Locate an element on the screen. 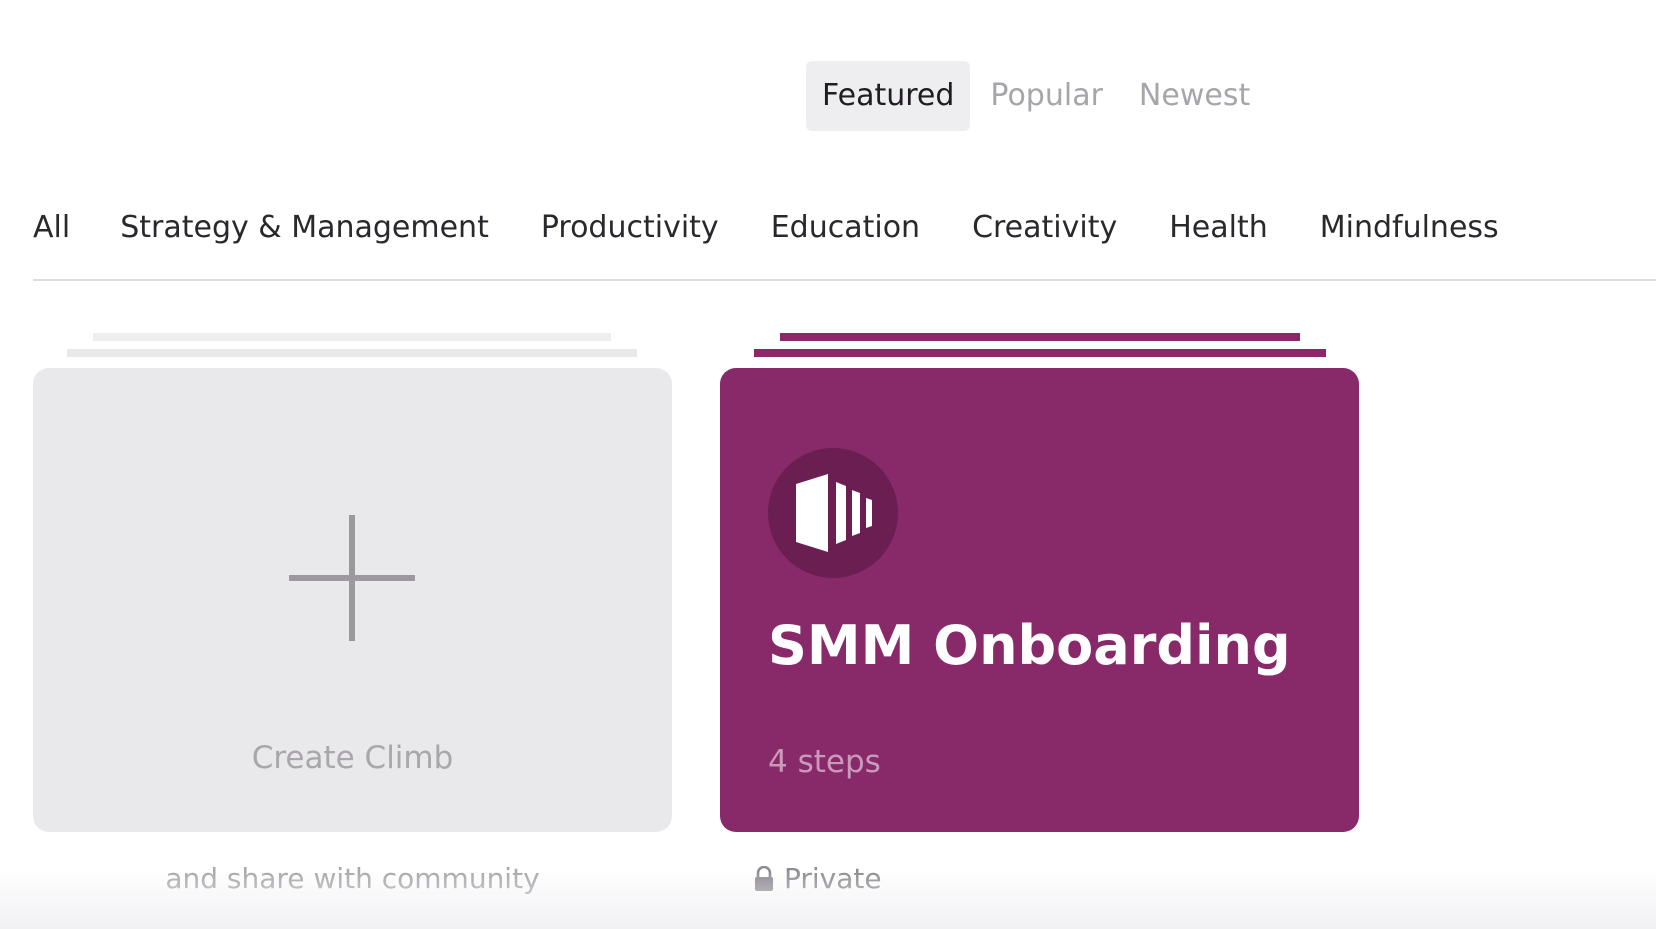  climb-card-stack-back is located at coordinates (1040, 337).